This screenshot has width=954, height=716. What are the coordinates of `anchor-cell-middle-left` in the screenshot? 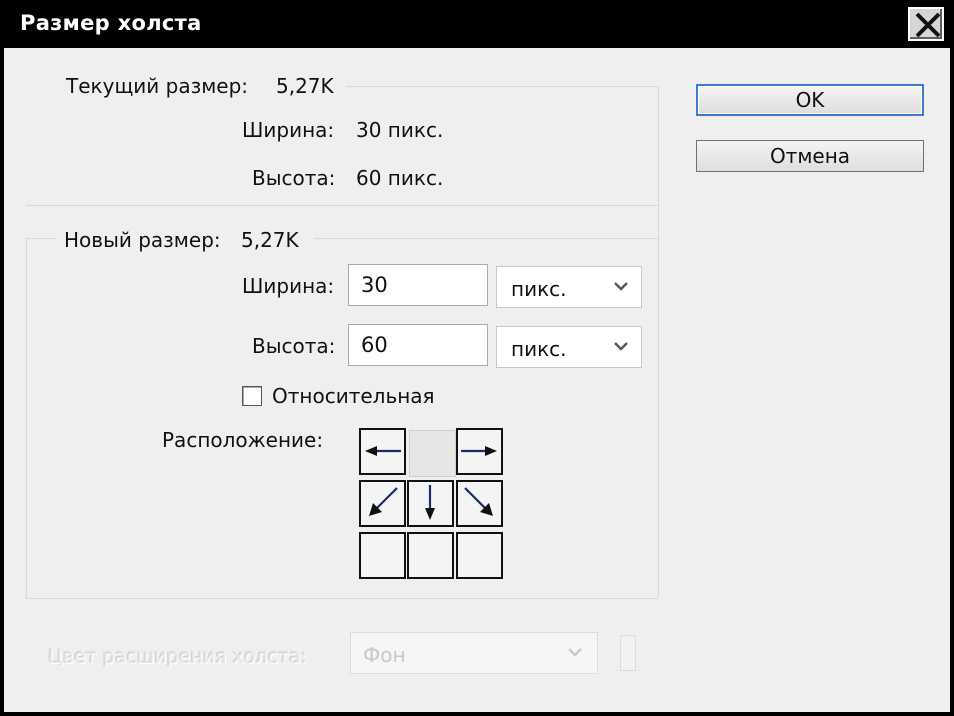 It's located at (382, 503).